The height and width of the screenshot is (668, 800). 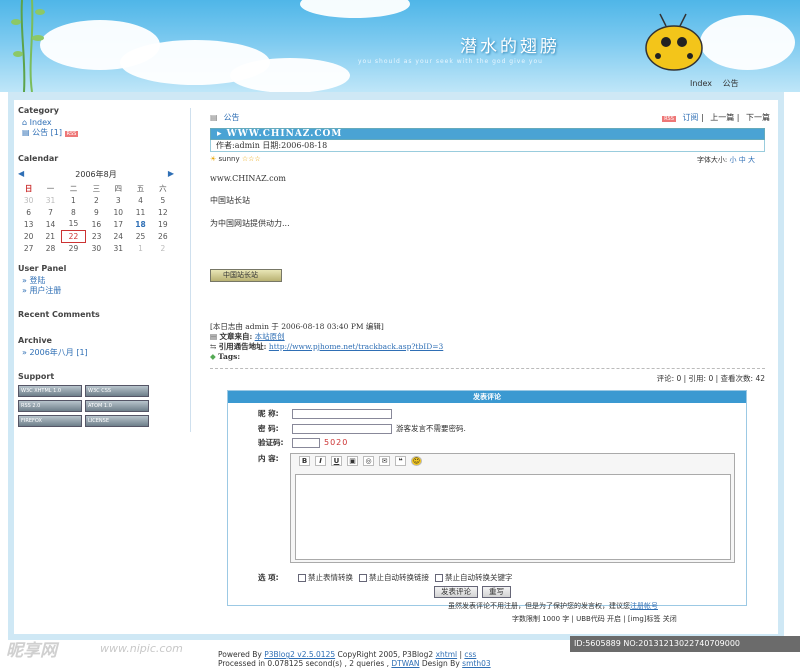 I want to click on italic-button: I, so click(x=320, y=461).